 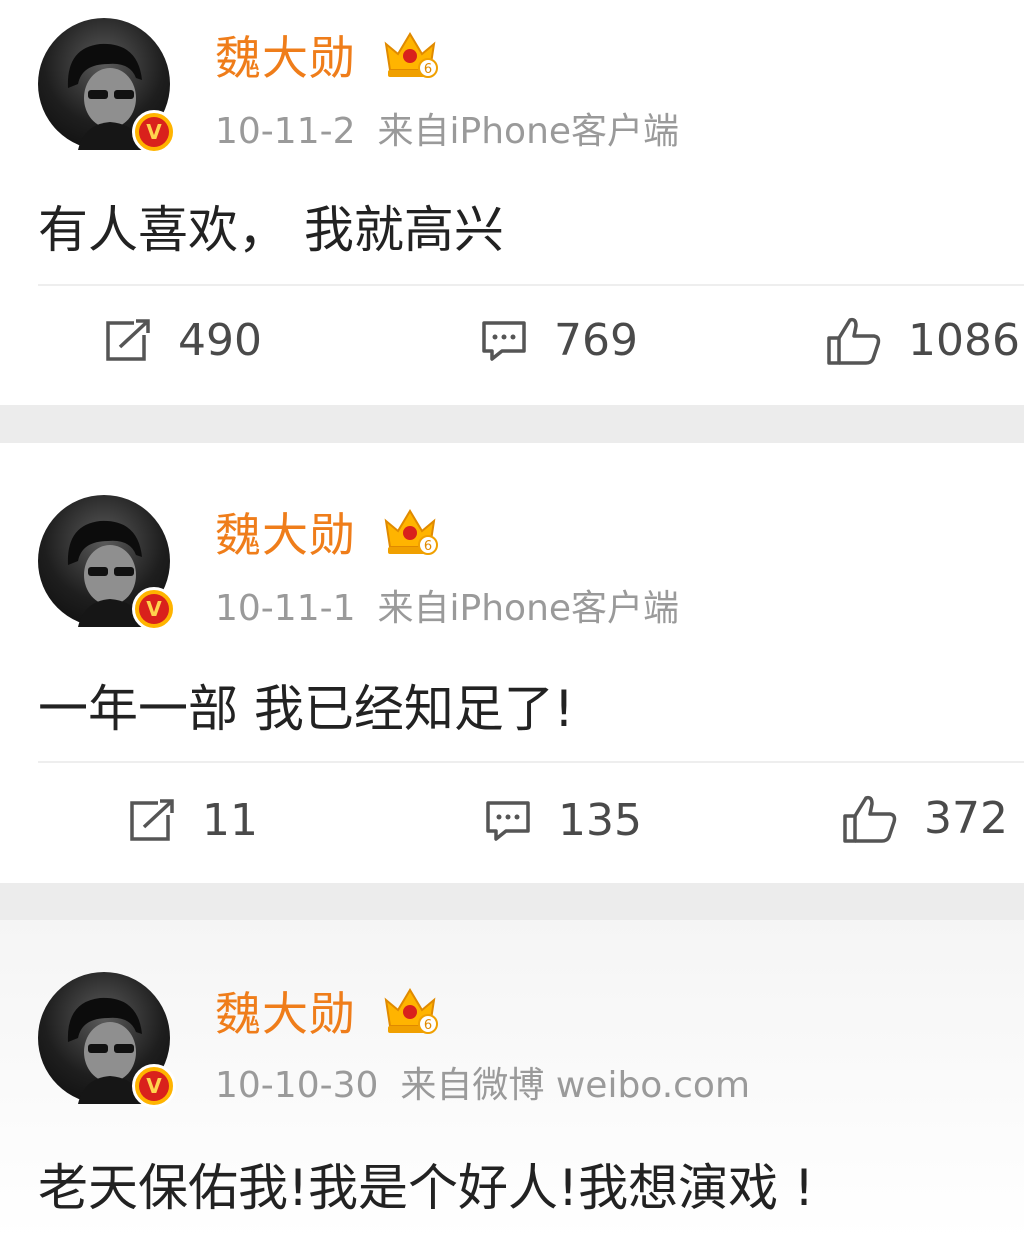 What do you see at coordinates (230, 820) in the screenshot?
I see `repost-count: 11` at bounding box center [230, 820].